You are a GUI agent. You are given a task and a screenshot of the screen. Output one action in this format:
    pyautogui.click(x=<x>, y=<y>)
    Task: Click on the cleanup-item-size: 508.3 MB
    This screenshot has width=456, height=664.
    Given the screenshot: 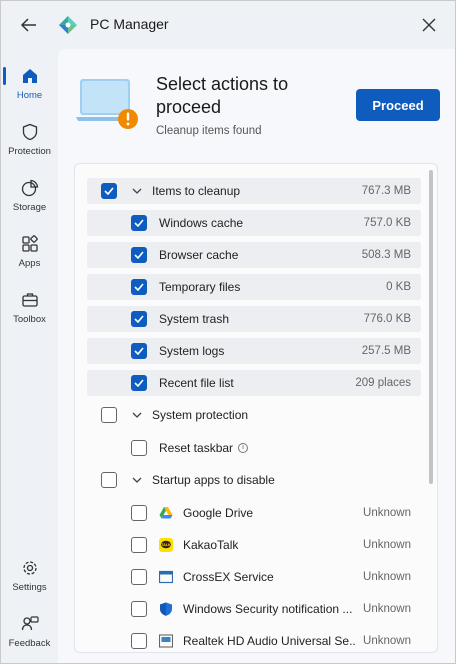 What is the action you would take?
    pyautogui.click(x=386, y=255)
    